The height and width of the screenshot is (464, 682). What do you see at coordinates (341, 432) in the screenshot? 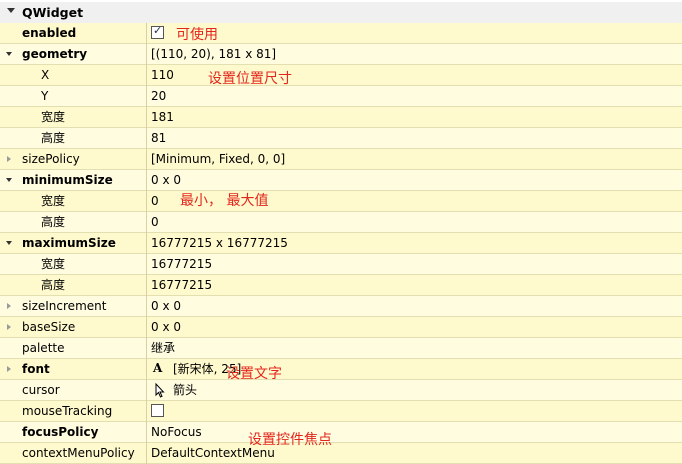
I see `property-row-focuspolicy: focusPolicy NoFocus` at bounding box center [341, 432].